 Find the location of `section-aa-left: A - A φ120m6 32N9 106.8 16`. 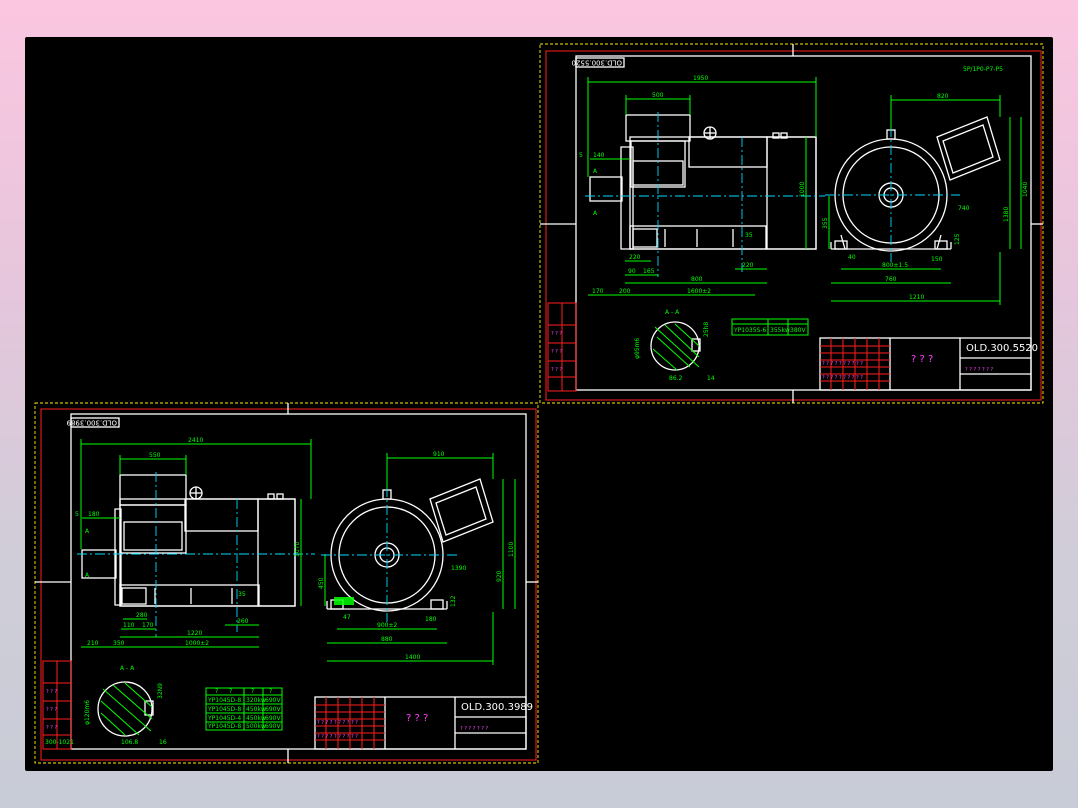

section-aa-left: A - A φ120m6 32N9 106.8 16 is located at coordinates (125, 705).